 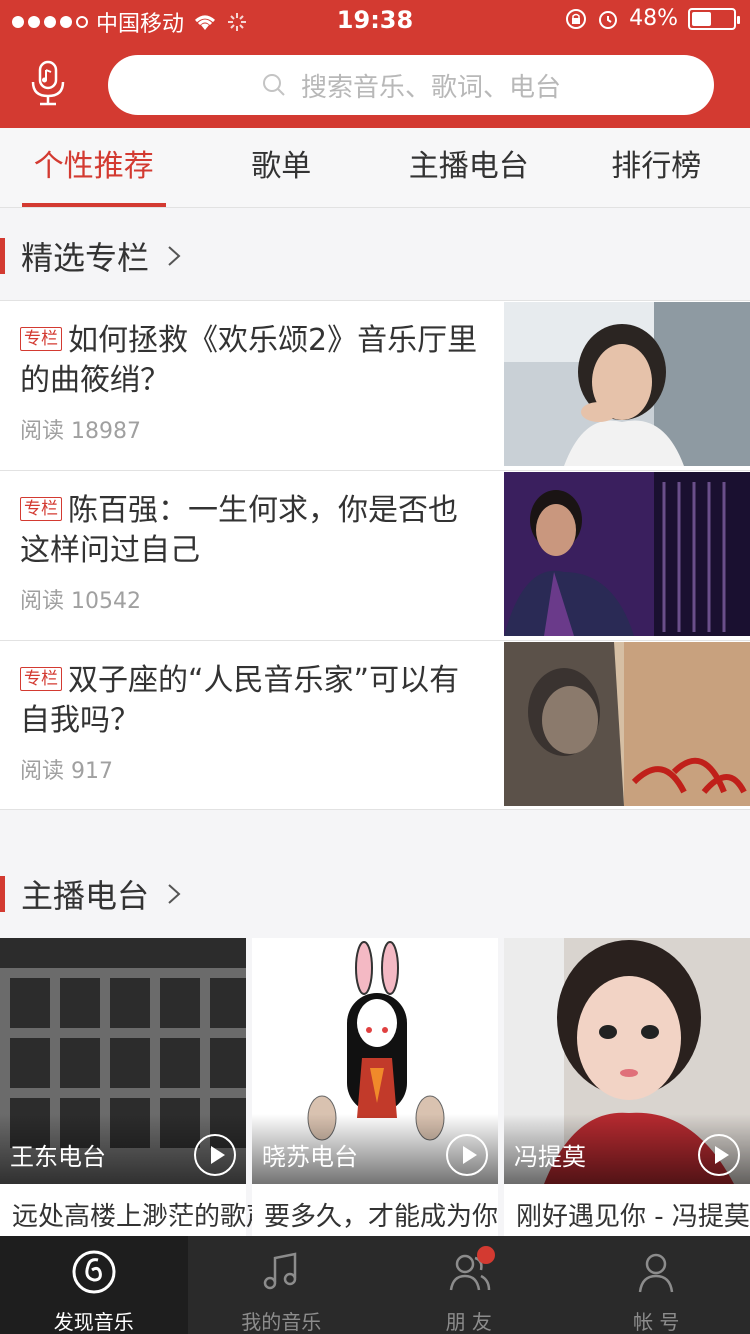 I want to click on section-title: 精选专栏, so click(x=85, y=258).